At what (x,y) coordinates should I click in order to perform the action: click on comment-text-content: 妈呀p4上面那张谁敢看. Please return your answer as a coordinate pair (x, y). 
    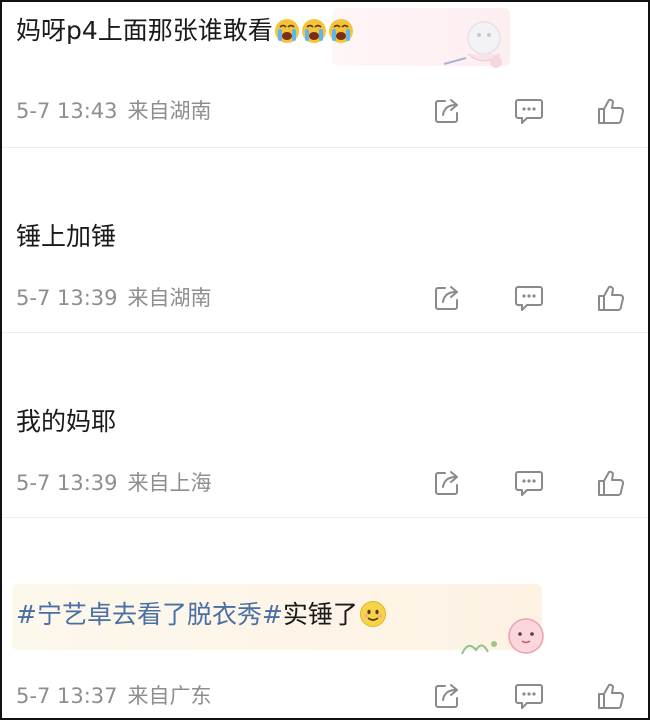
    Looking at the image, I should click on (144, 30).